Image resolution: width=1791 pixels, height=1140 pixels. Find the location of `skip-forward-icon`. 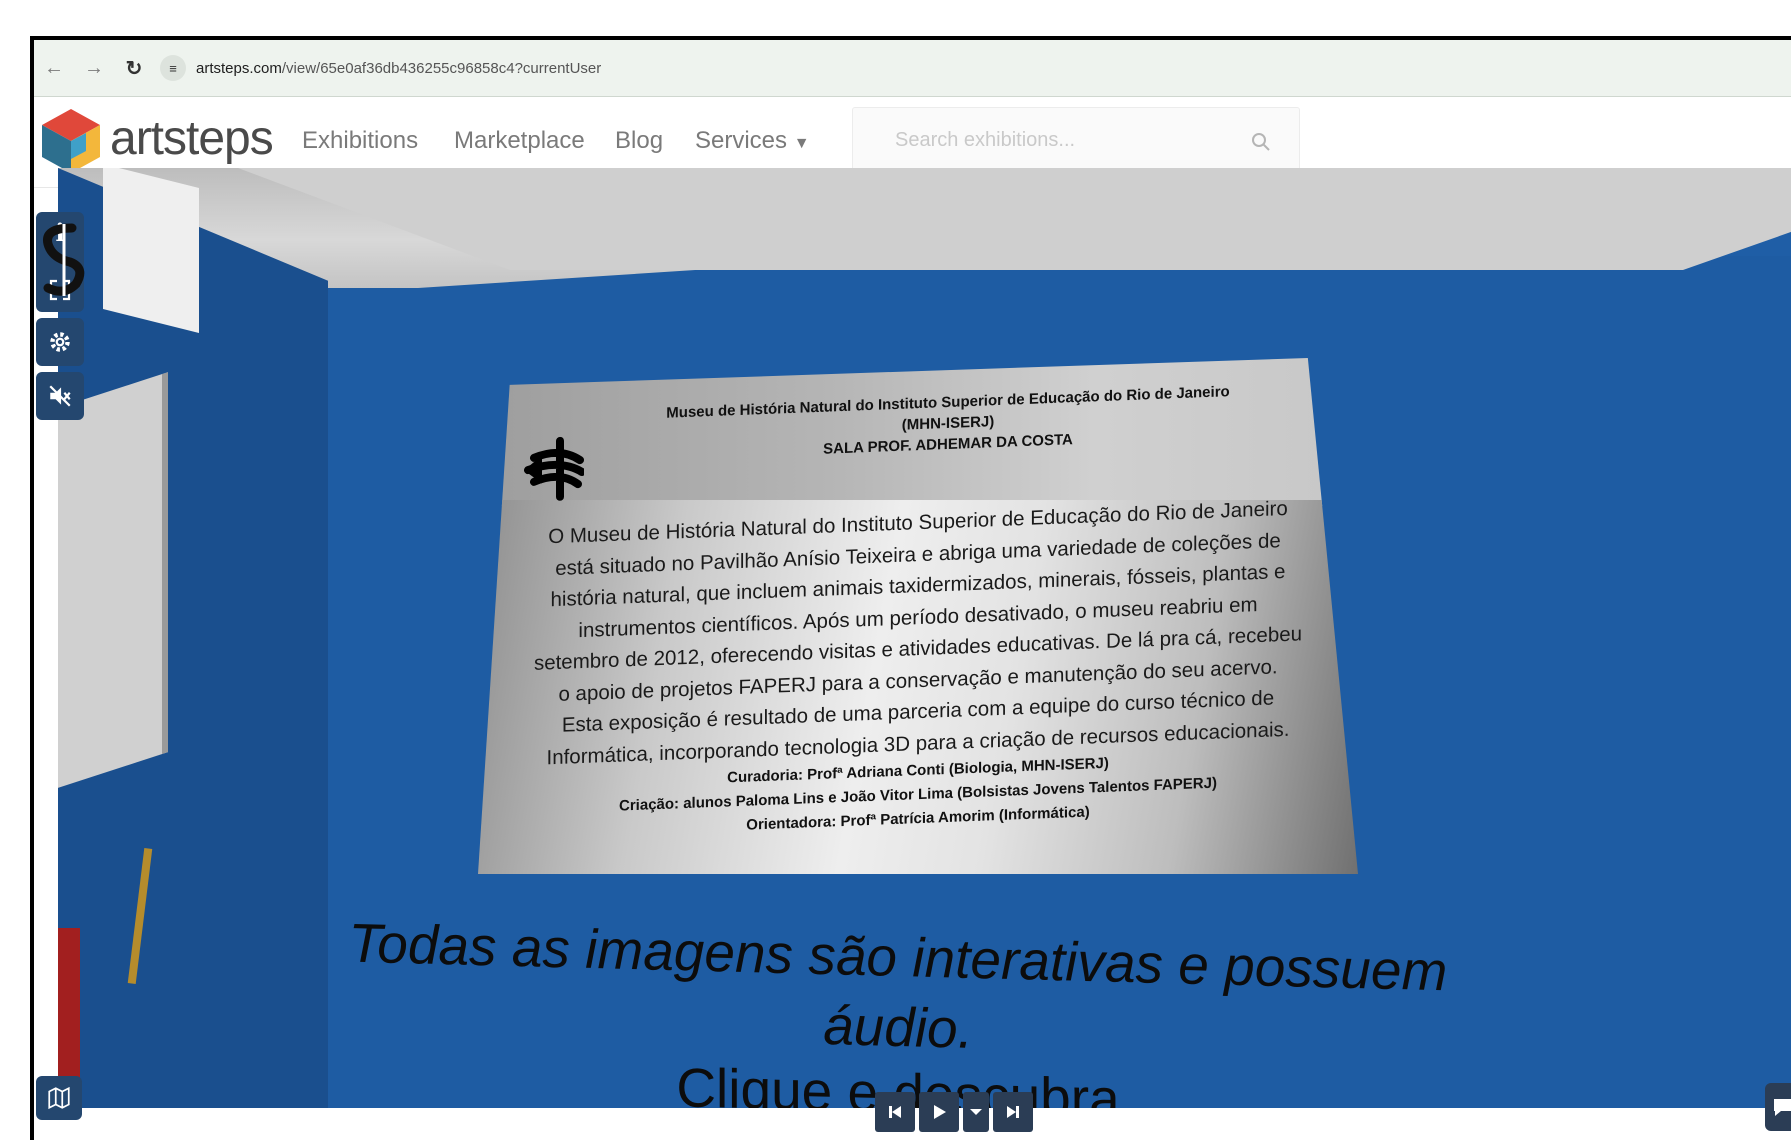

skip-forward-icon is located at coordinates (1013, 1112).